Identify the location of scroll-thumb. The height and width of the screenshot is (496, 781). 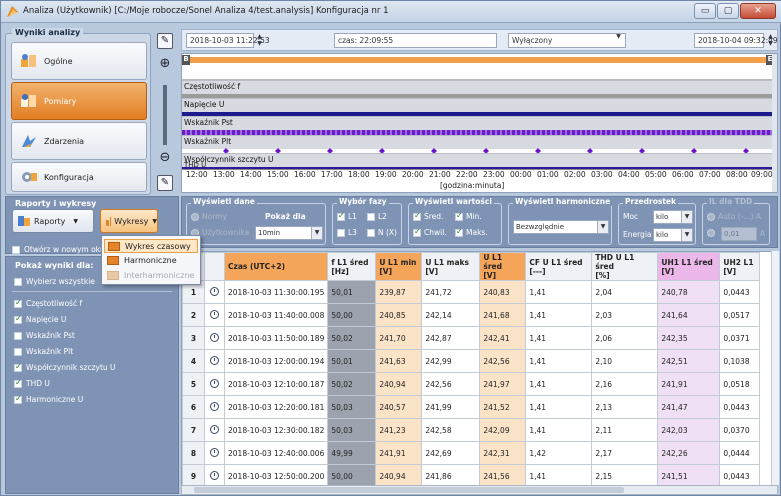
(409, 490).